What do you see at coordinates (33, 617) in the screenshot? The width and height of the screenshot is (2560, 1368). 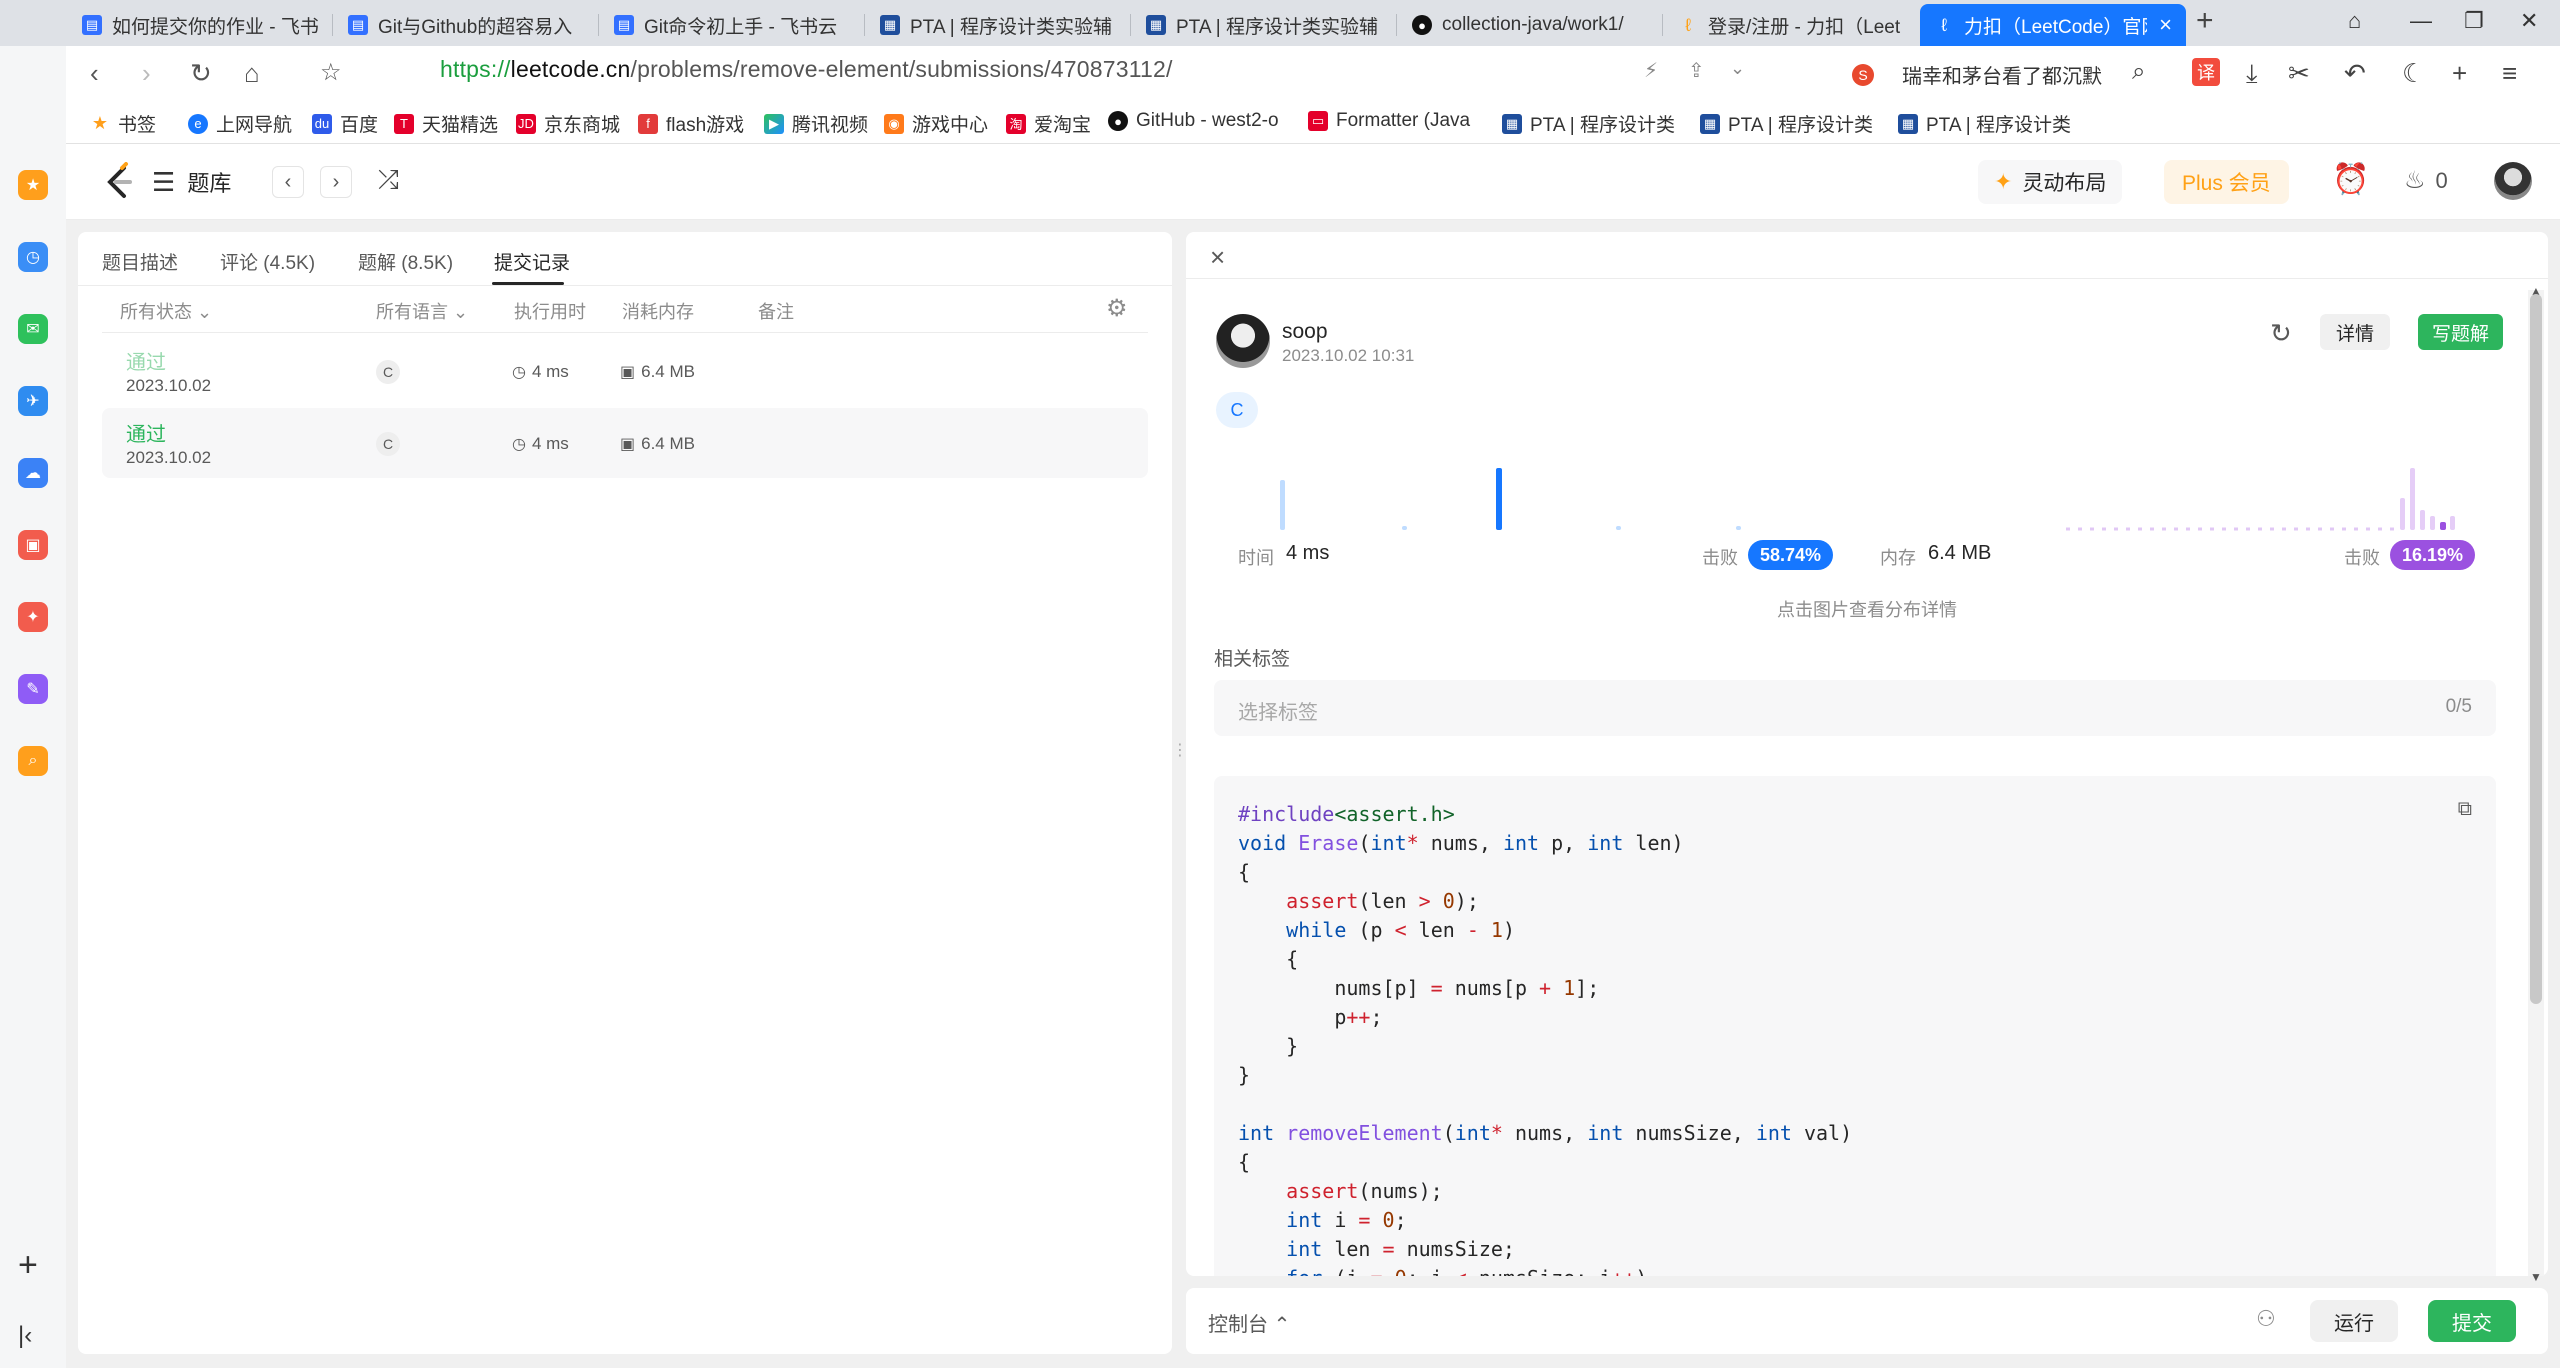 I see `pdf-icon: ✦` at bounding box center [33, 617].